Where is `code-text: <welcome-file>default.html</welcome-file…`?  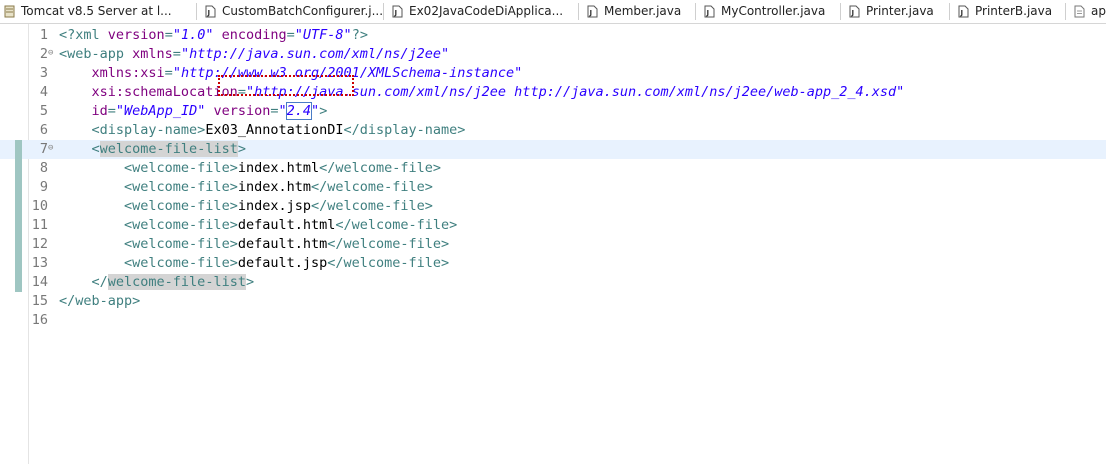 code-text: <welcome-file>default.html</welcome-file… is located at coordinates (258, 225).